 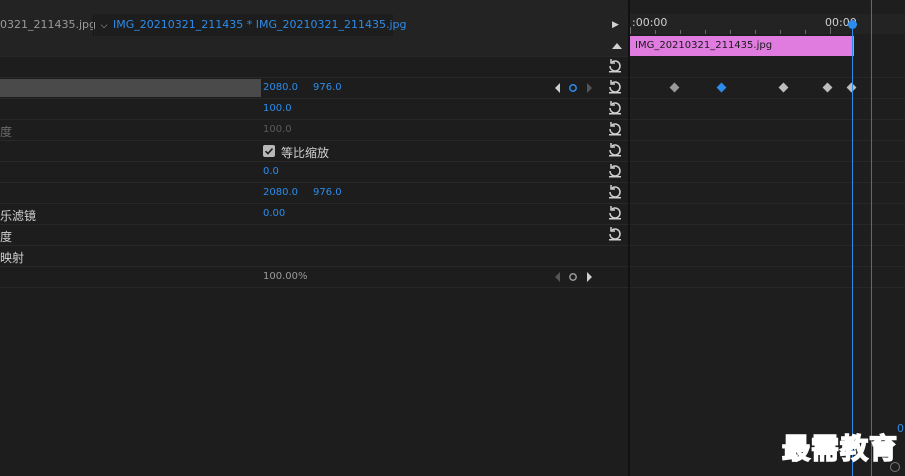 I want to click on timeline-clip: IMG_20210321_211435.jpg, so click(x=742, y=46).